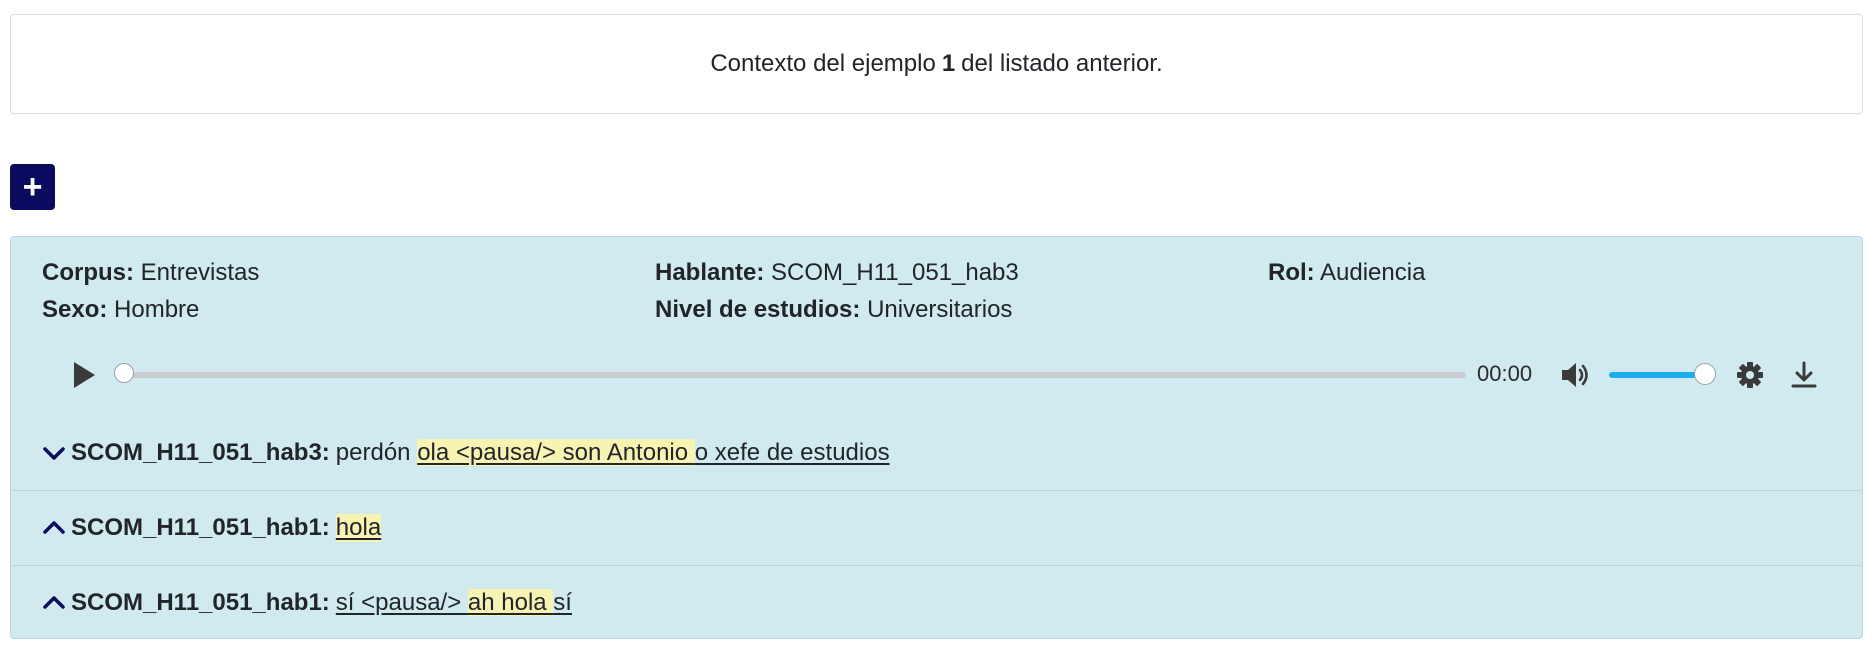 The height and width of the screenshot is (652, 1875). Describe the element at coordinates (1373, 272) in the screenshot. I see `meta-rol-value: Audiencia` at that location.